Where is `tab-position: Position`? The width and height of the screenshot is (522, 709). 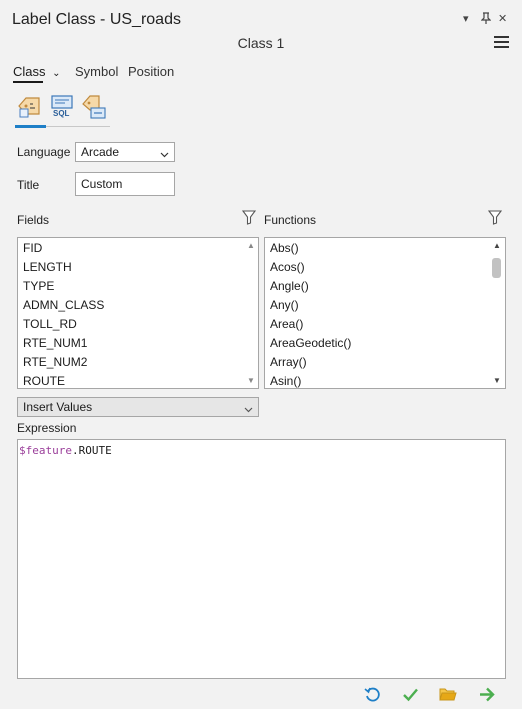 tab-position: Position is located at coordinates (151, 71).